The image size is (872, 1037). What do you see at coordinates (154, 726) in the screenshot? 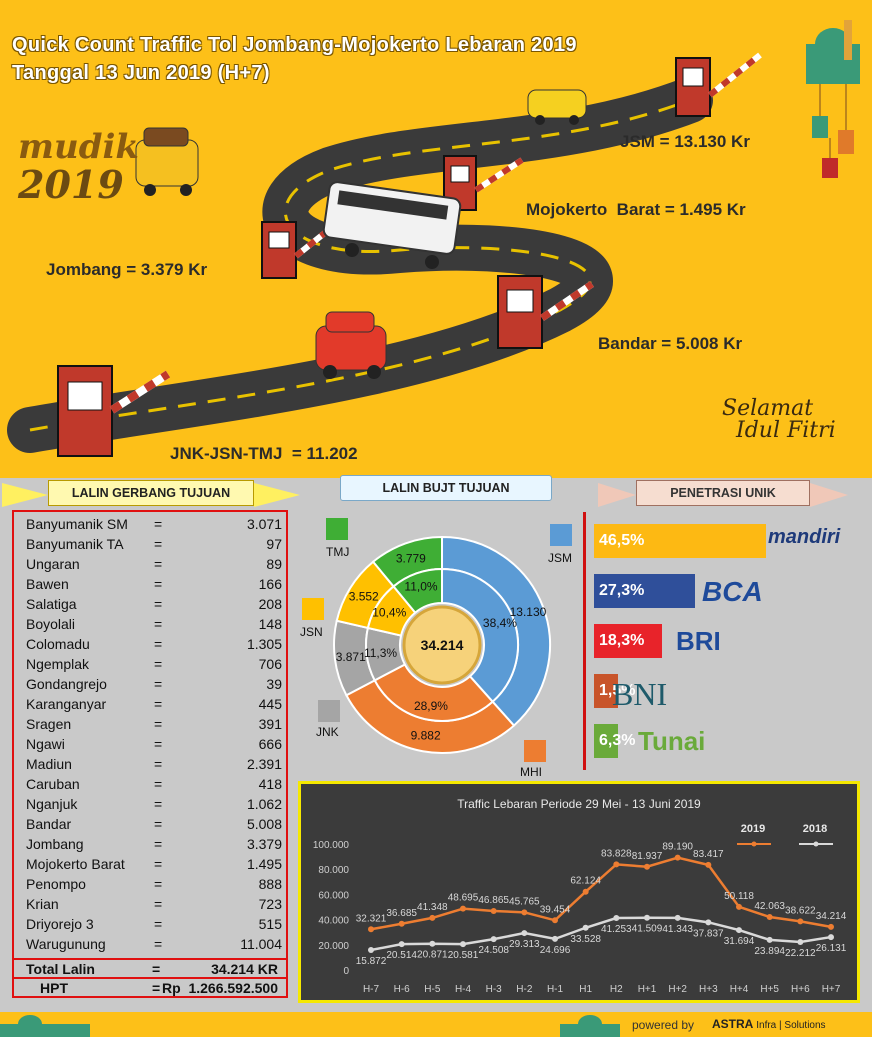
I see `table-row: Sragen = 391` at bounding box center [154, 726].